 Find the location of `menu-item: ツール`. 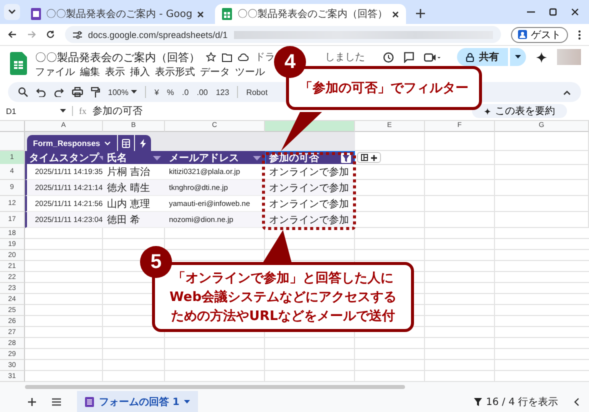

menu-item: ツール is located at coordinates (250, 72).